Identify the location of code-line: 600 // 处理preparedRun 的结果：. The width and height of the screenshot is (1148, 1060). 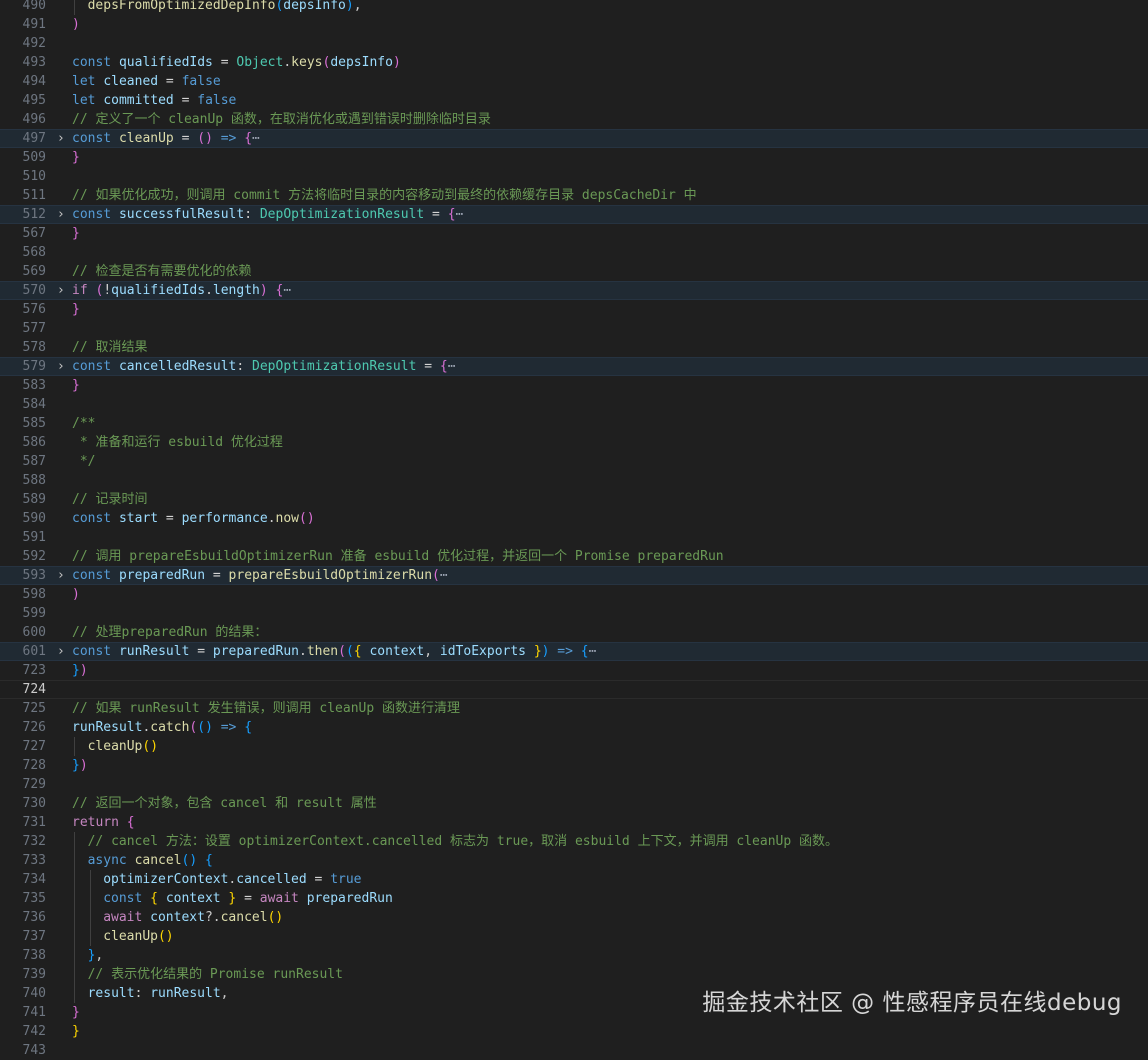
(574, 632).